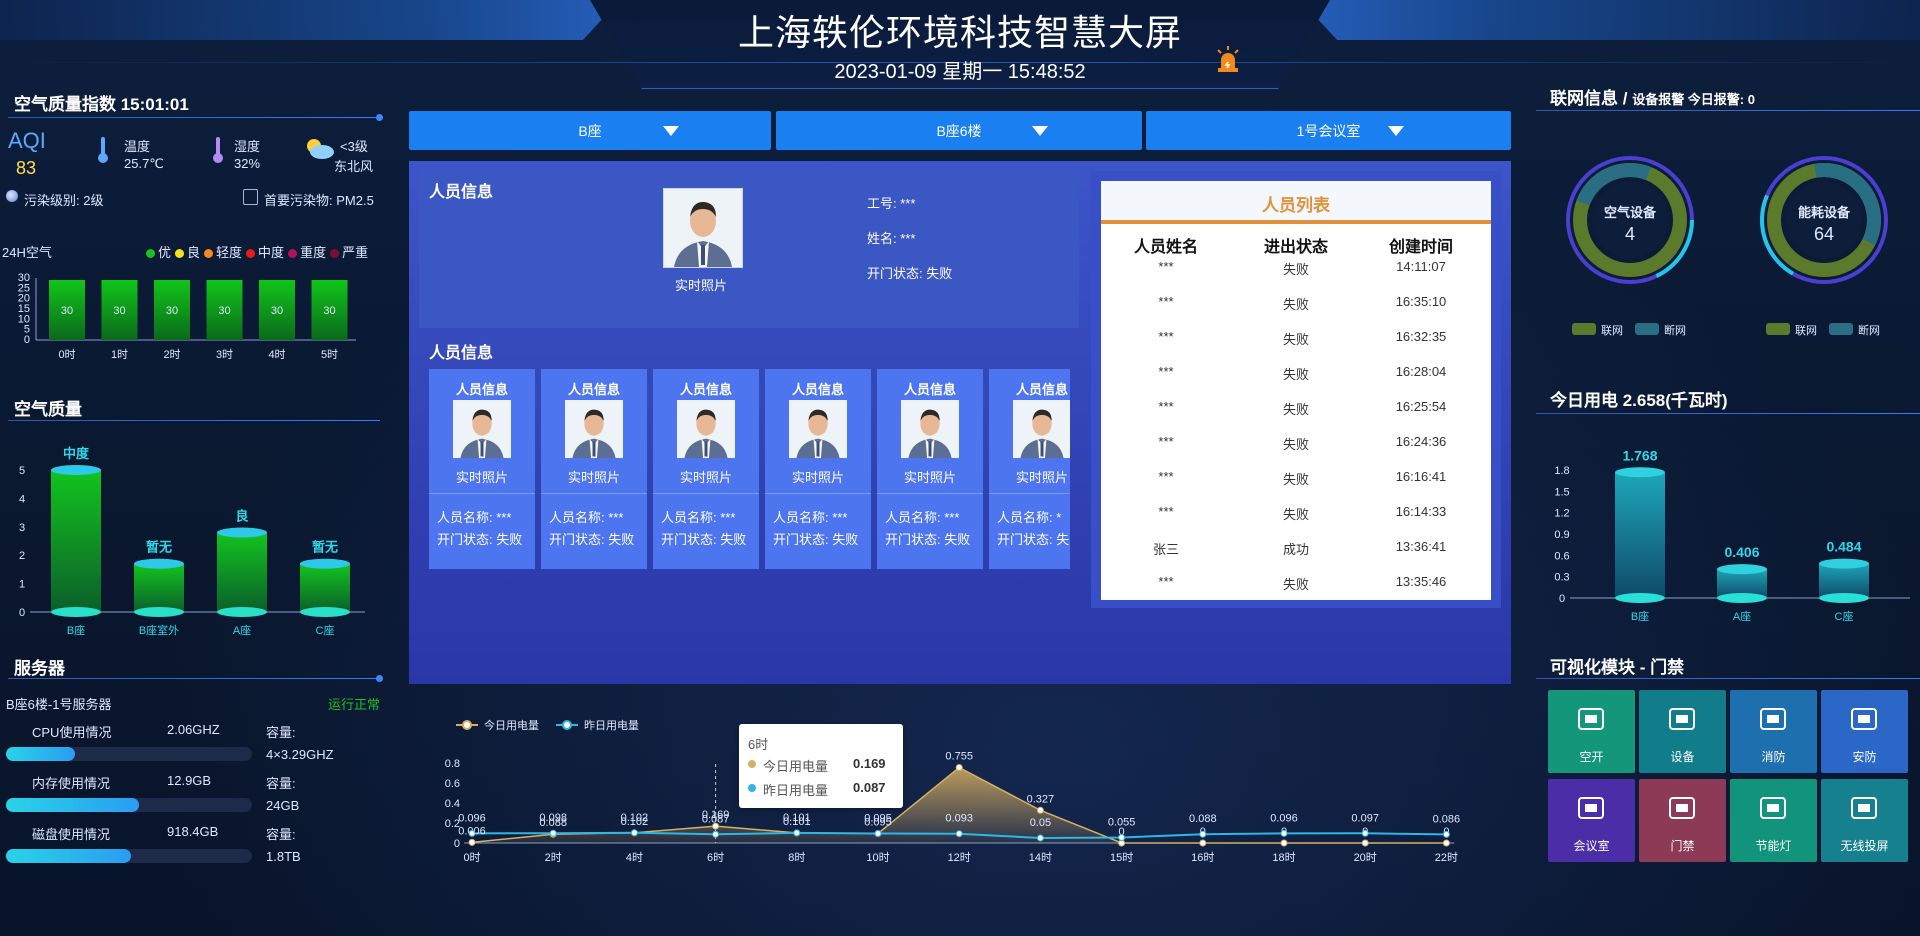 The height and width of the screenshot is (936, 1920). Describe the element at coordinates (71, 834) in the screenshot. I see `server-metric-label: 磁盘使用情况` at that location.